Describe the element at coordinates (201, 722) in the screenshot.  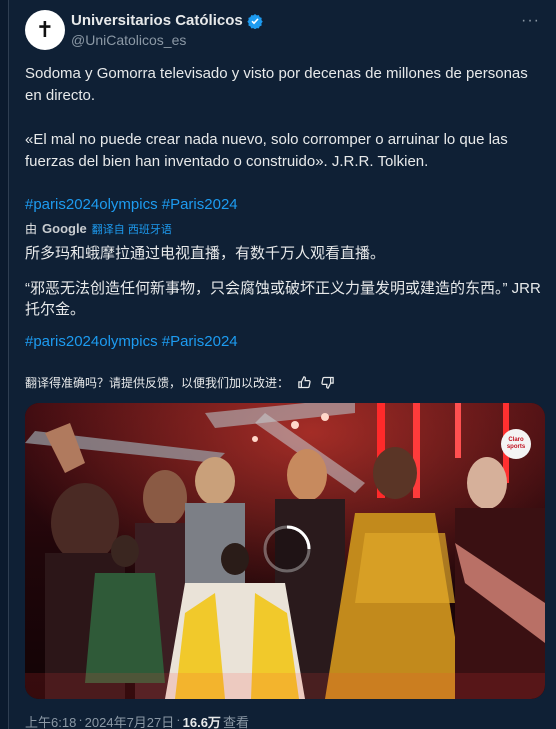
I see `view-count: 16.6万` at that location.